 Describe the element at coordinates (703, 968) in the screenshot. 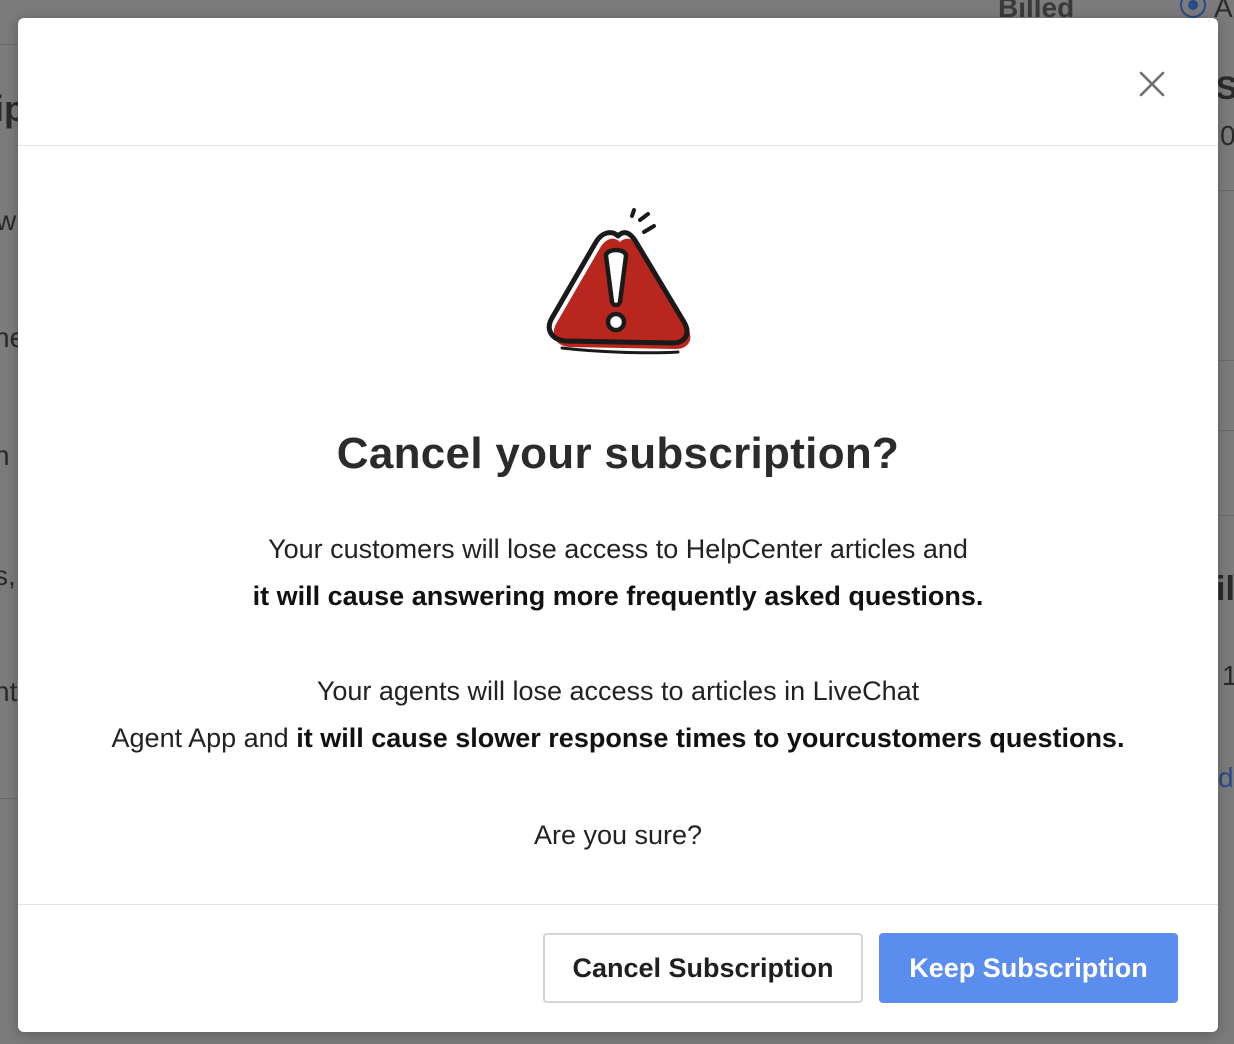

I see `cancel-subscription-button: Cancel Subscription` at that location.